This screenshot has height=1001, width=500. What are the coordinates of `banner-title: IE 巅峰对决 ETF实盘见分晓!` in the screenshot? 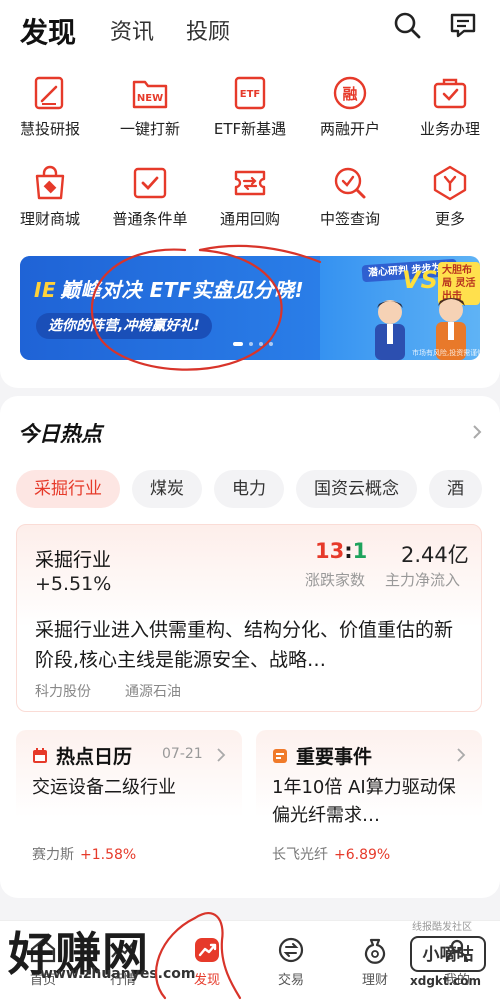 It's located at (169, 288).